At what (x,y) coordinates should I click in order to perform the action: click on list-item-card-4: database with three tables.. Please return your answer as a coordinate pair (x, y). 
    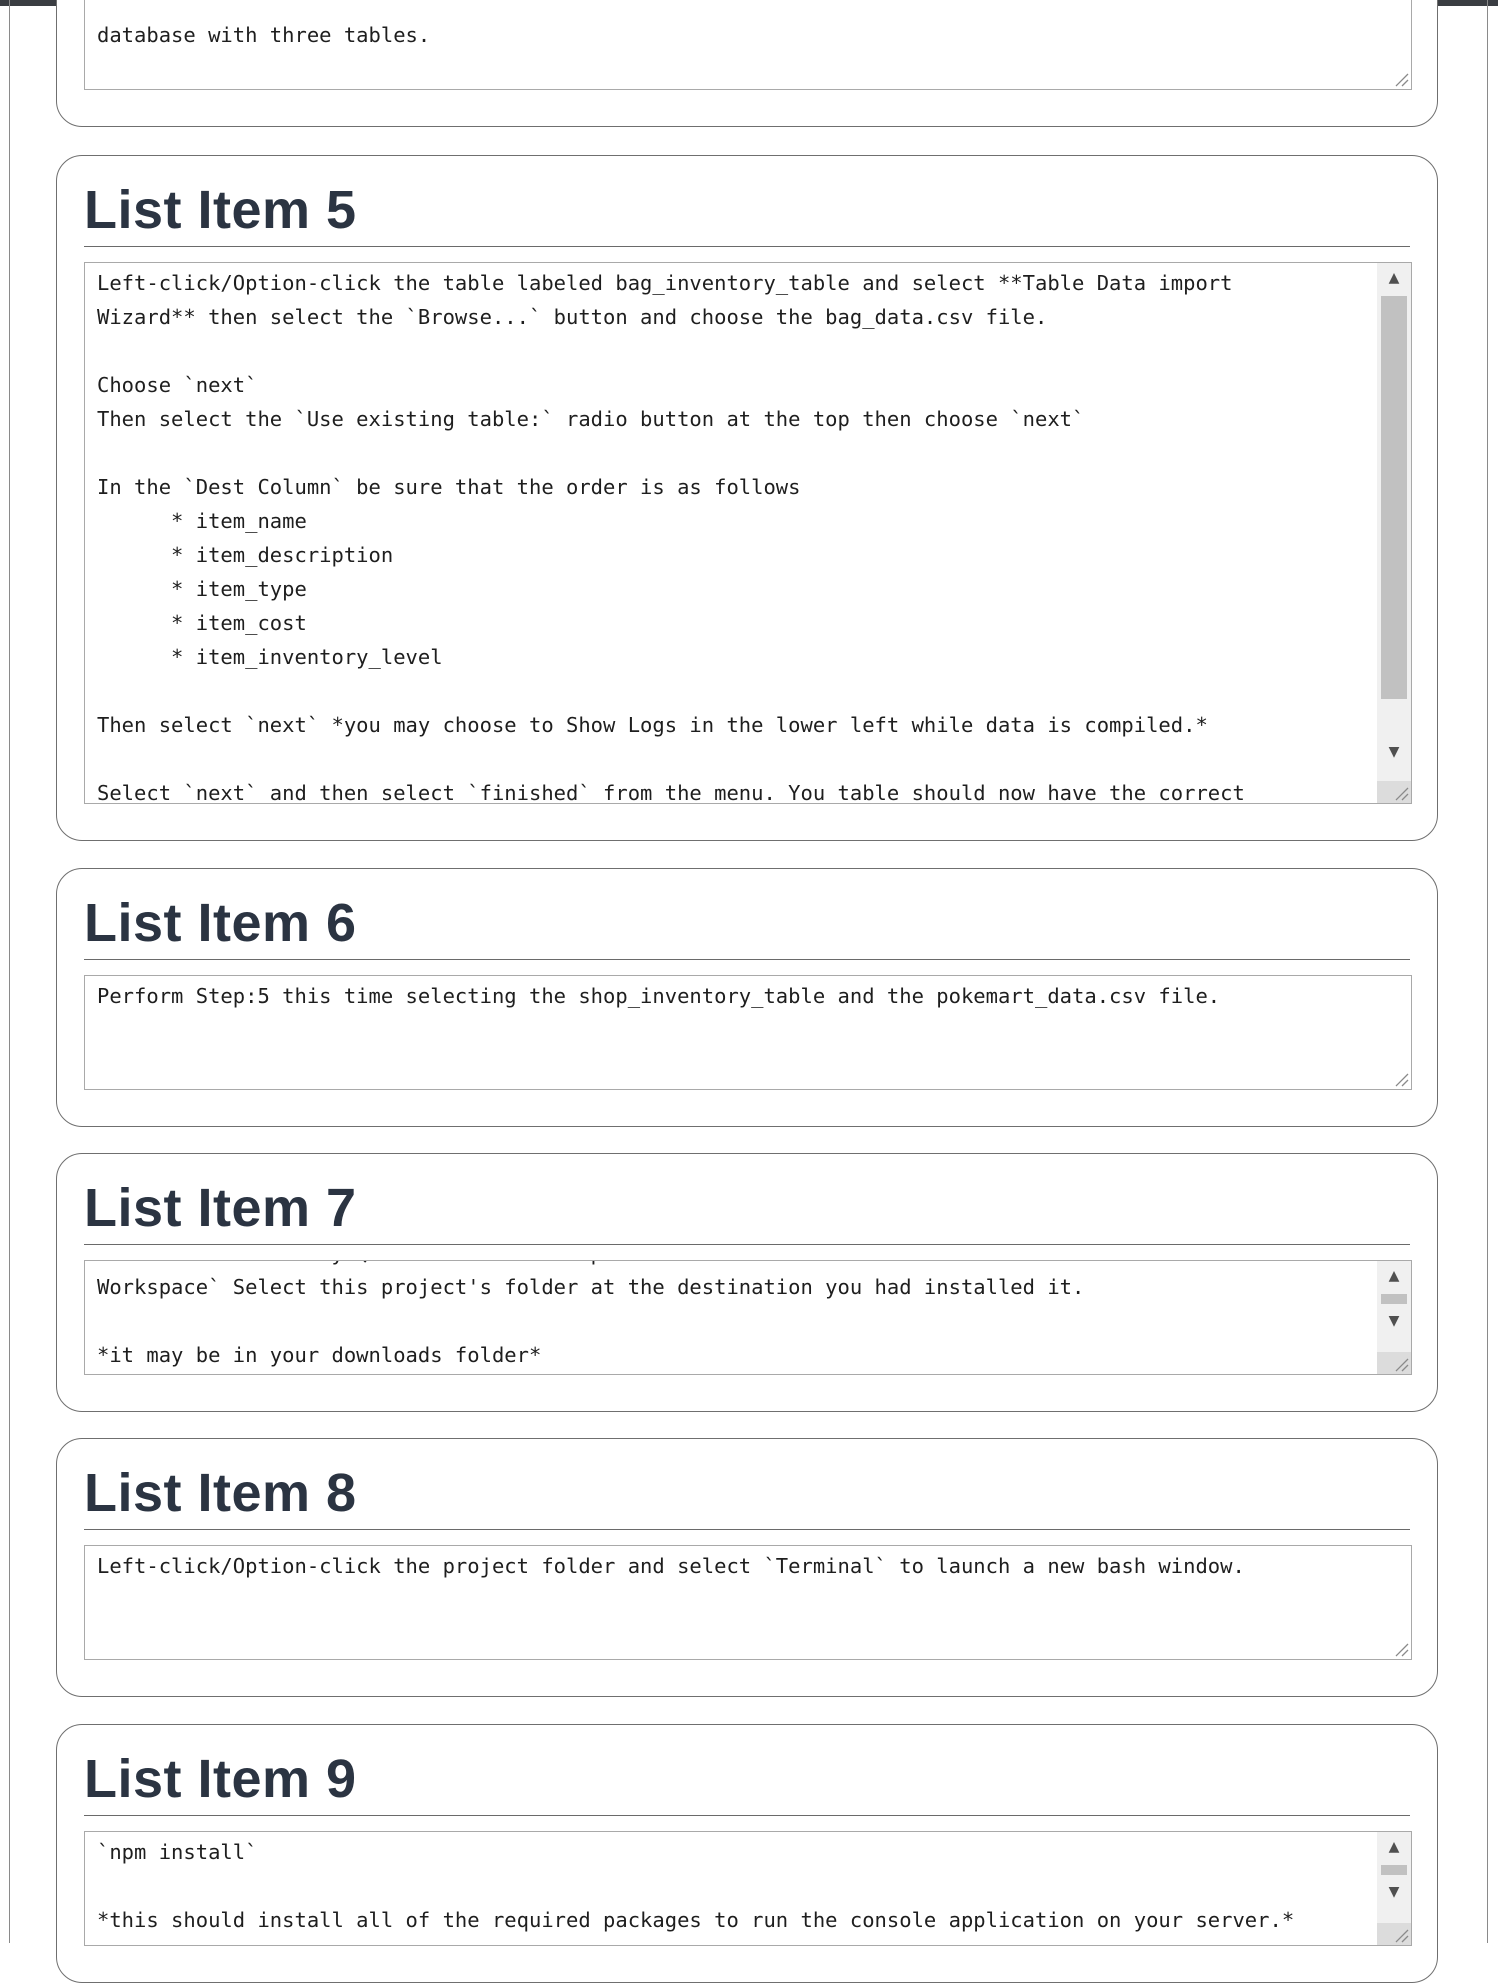
    Looking at the image, I should click on (747, 63).